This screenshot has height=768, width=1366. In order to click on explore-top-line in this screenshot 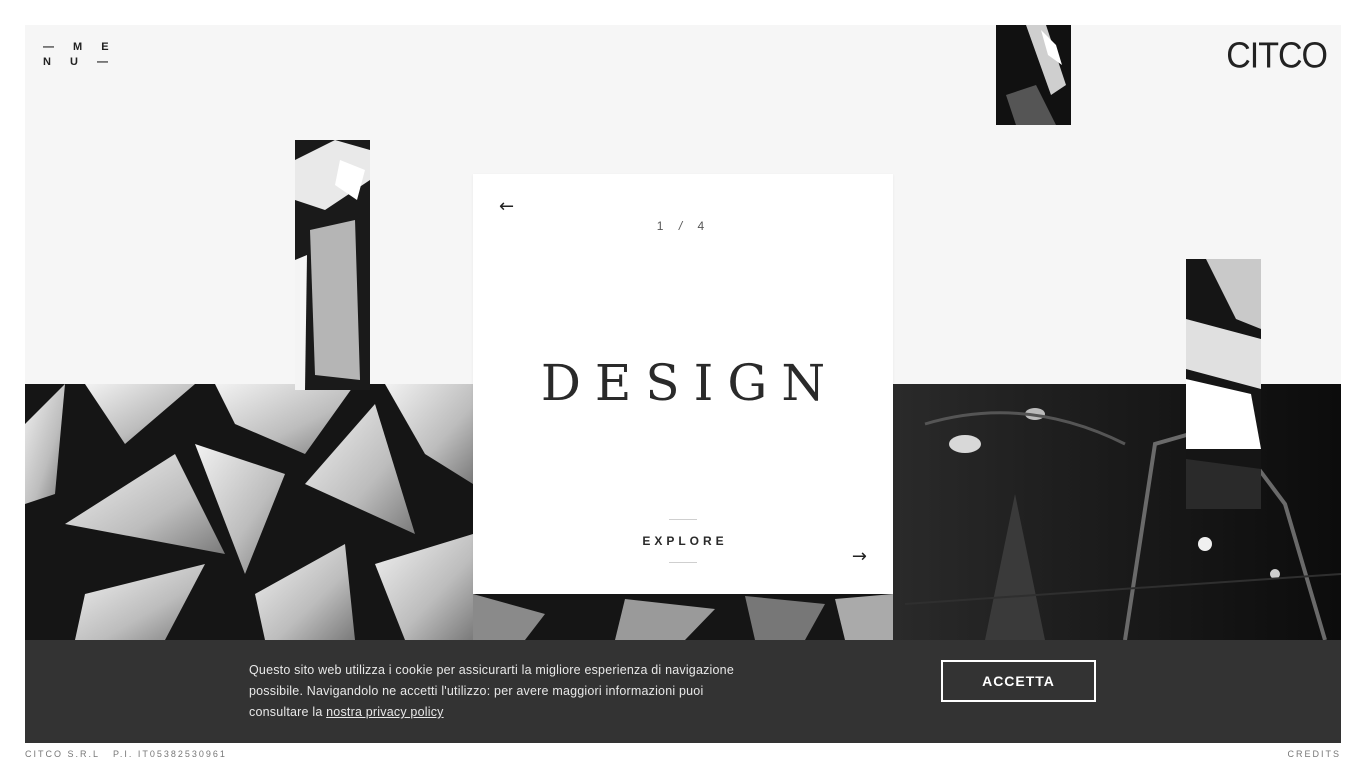, I will do `click(683, 519)`.